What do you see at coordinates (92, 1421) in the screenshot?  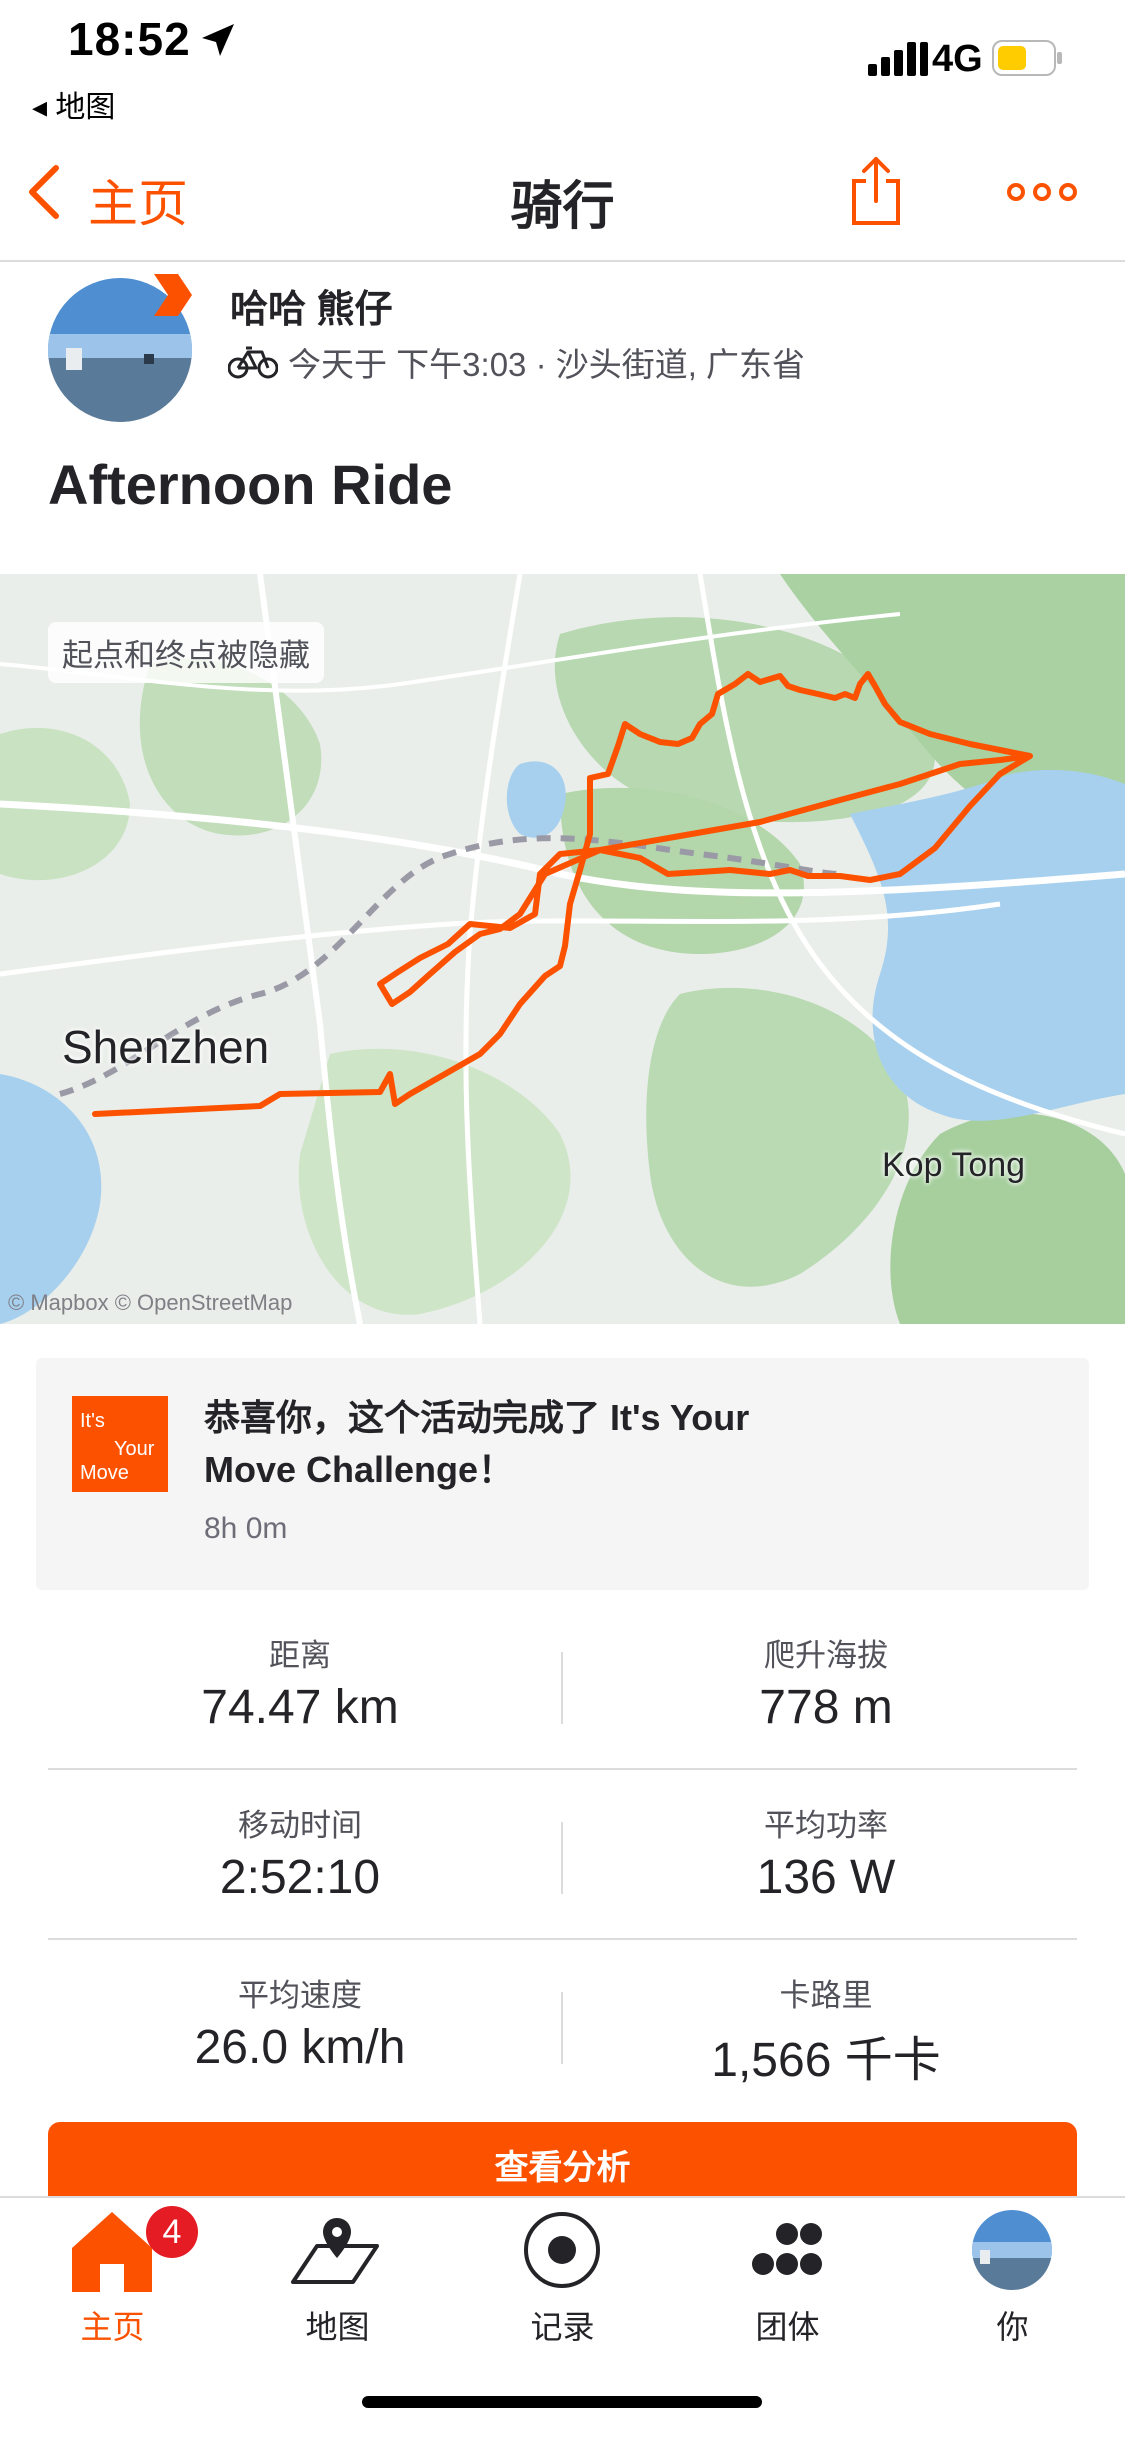 I see `badge-word: It's` at bounding box center [92, 1421].